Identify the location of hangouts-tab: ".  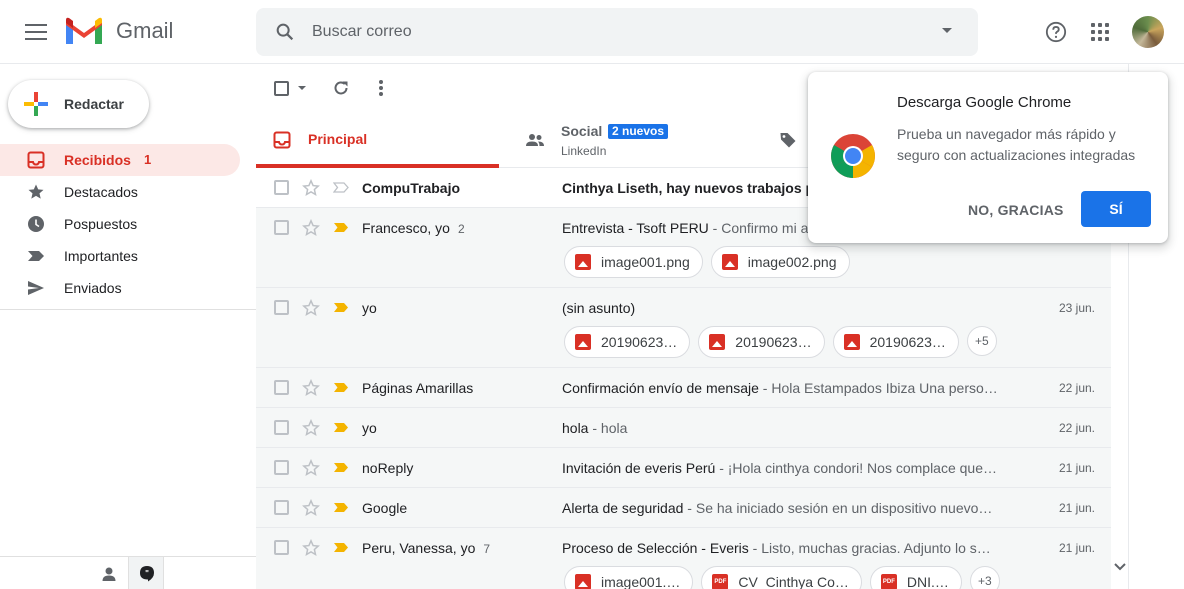
(146, 573).